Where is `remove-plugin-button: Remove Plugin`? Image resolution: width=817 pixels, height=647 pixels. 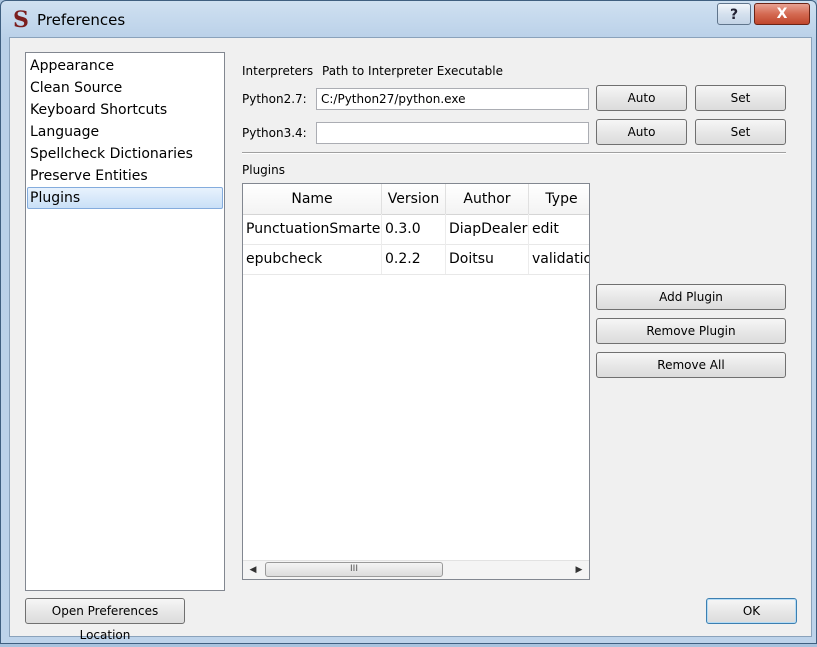
remove-plugin-button: Remove Plugin is located at coordinates (691, 331).